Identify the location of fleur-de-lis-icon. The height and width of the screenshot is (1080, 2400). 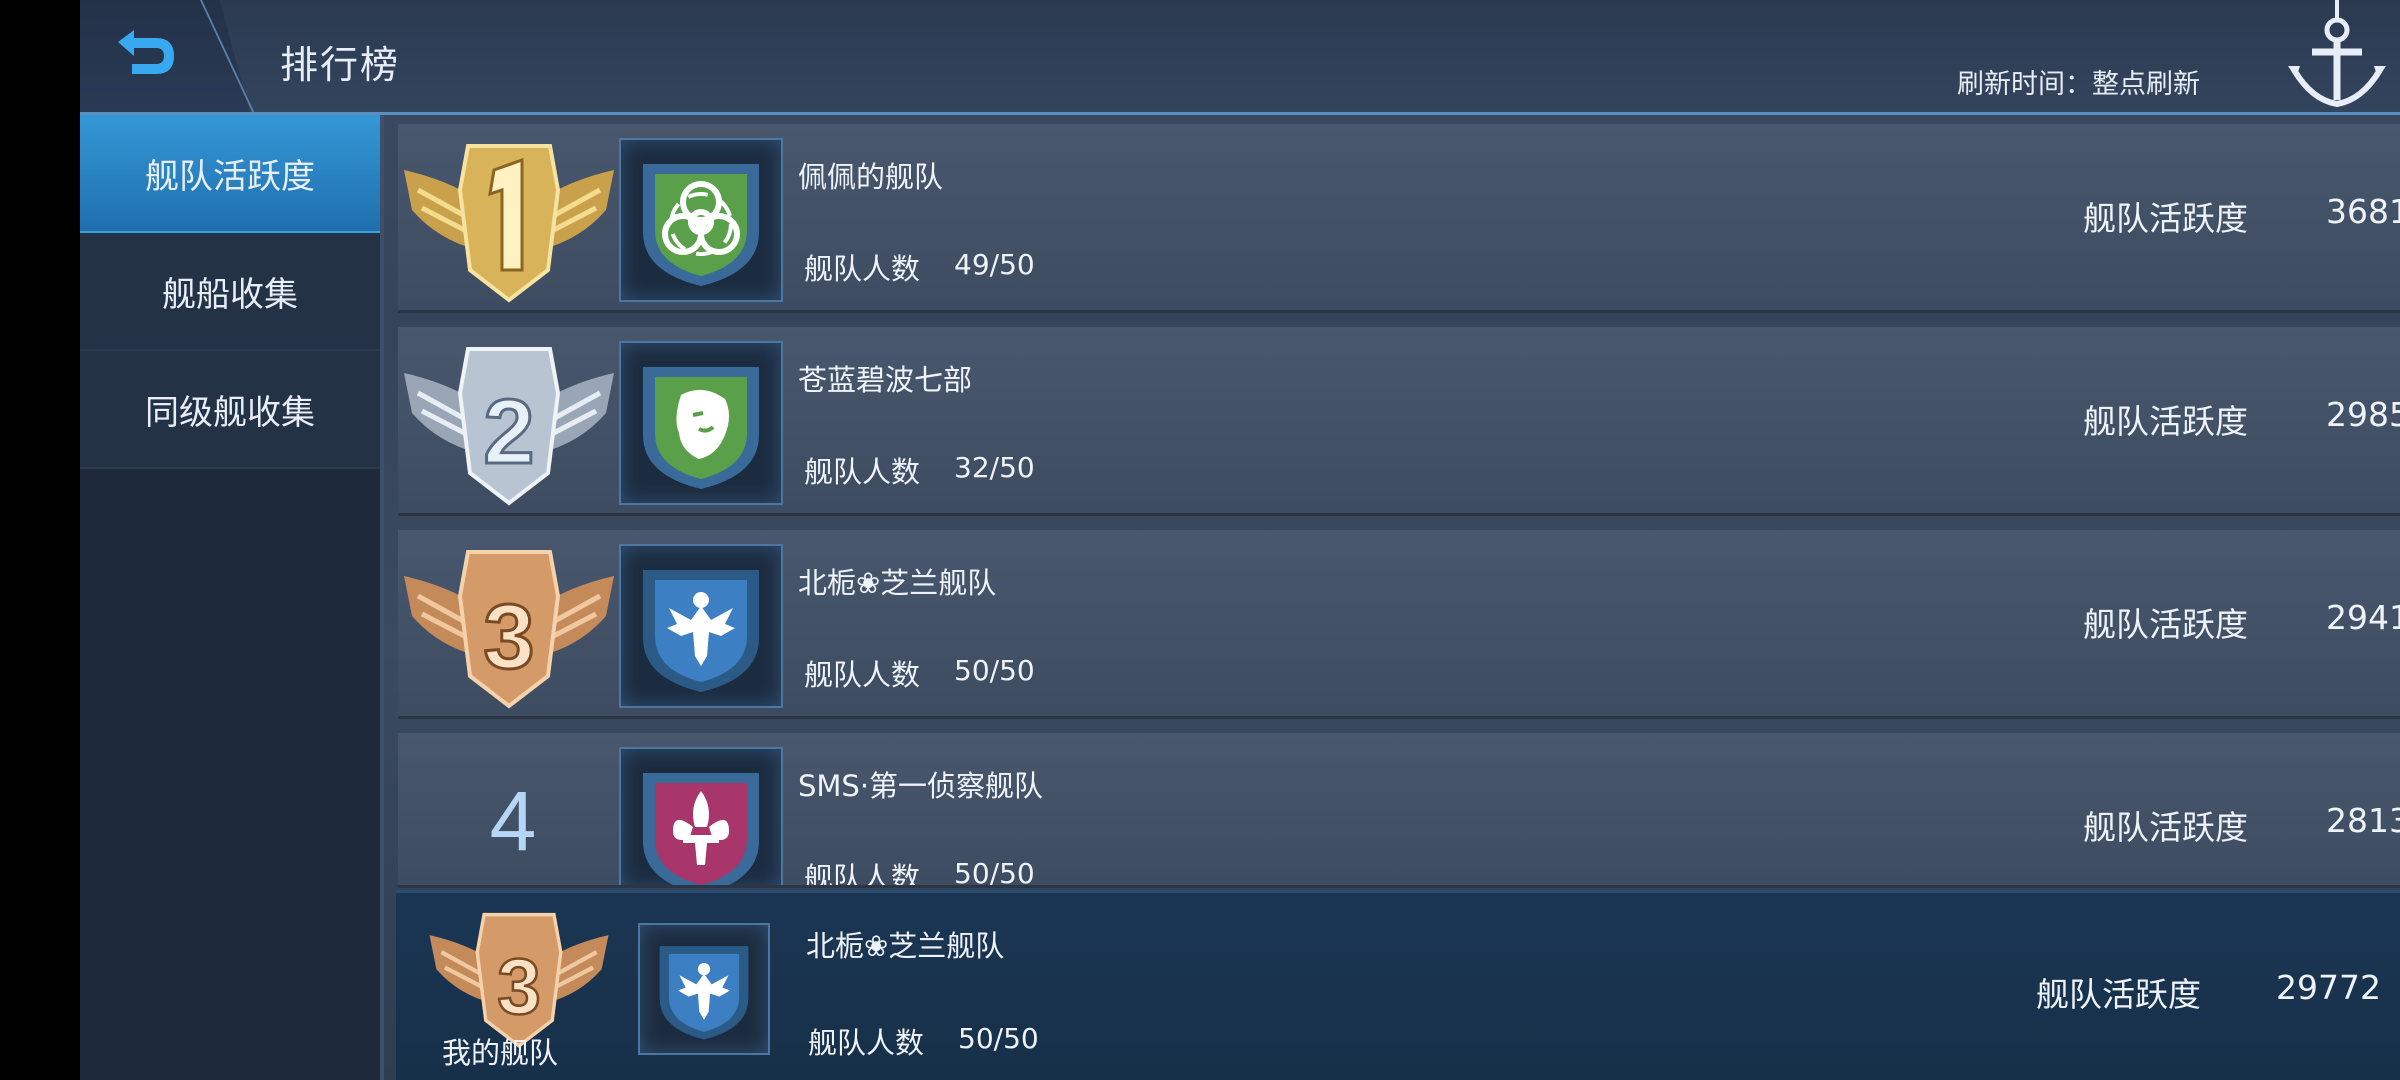
(701, 829).